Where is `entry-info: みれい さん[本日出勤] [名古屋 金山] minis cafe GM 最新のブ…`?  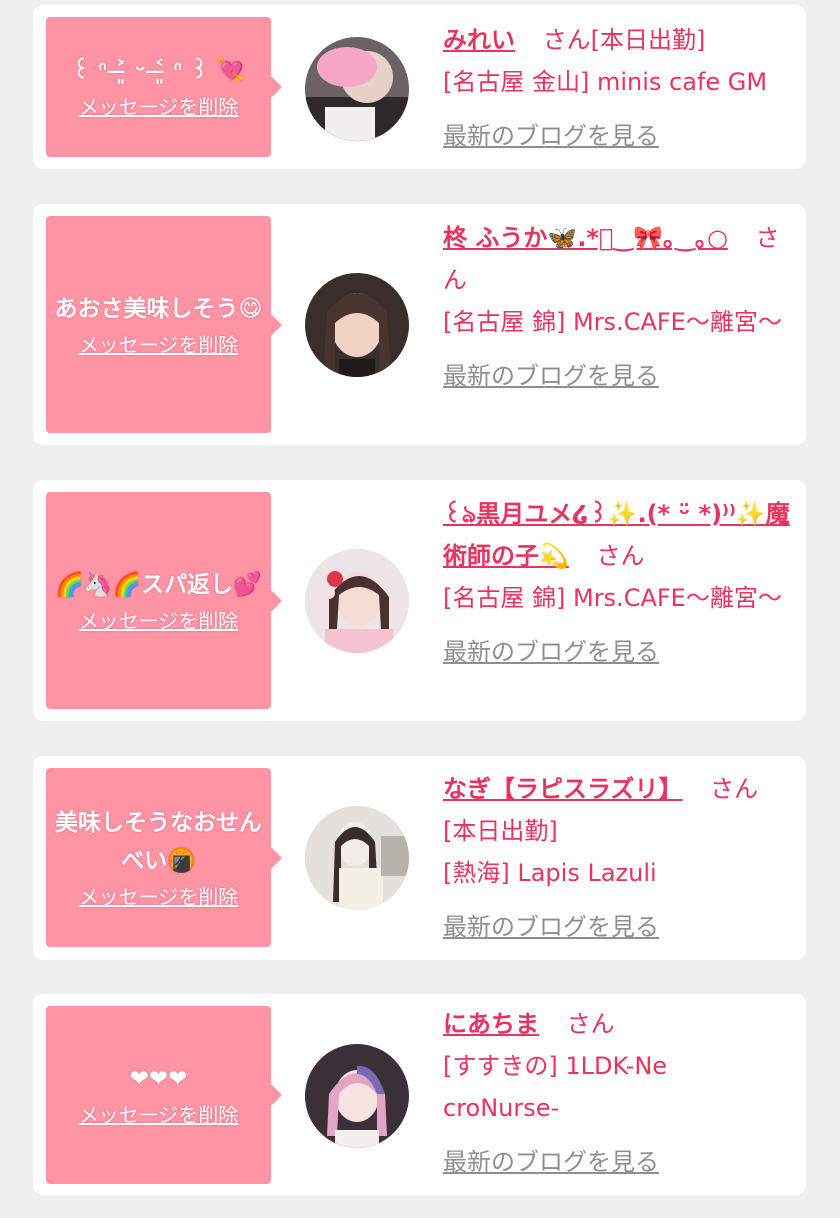 entry-info: みれい さん[本日出勤] [名古屋 金山] minis cafe GM 最新のブ… is located at coordinates (618, 88).